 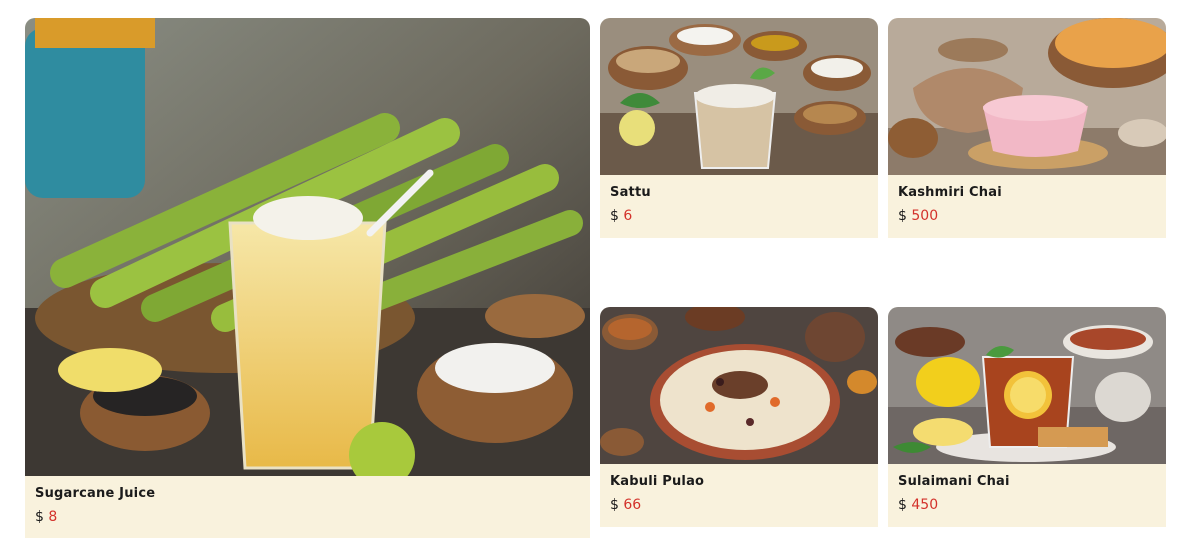 What do you see at coordinates (954, 481) in the screenshot?
I see `item-name: Sulaimani Chai` at bounding box center [954, 481].